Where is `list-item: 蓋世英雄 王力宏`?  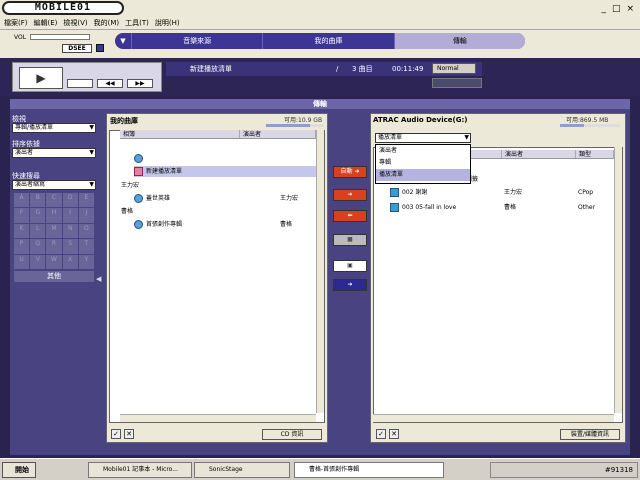 list-item: 蓋世英雄 王力宏 is located at coordinates (225, 198).